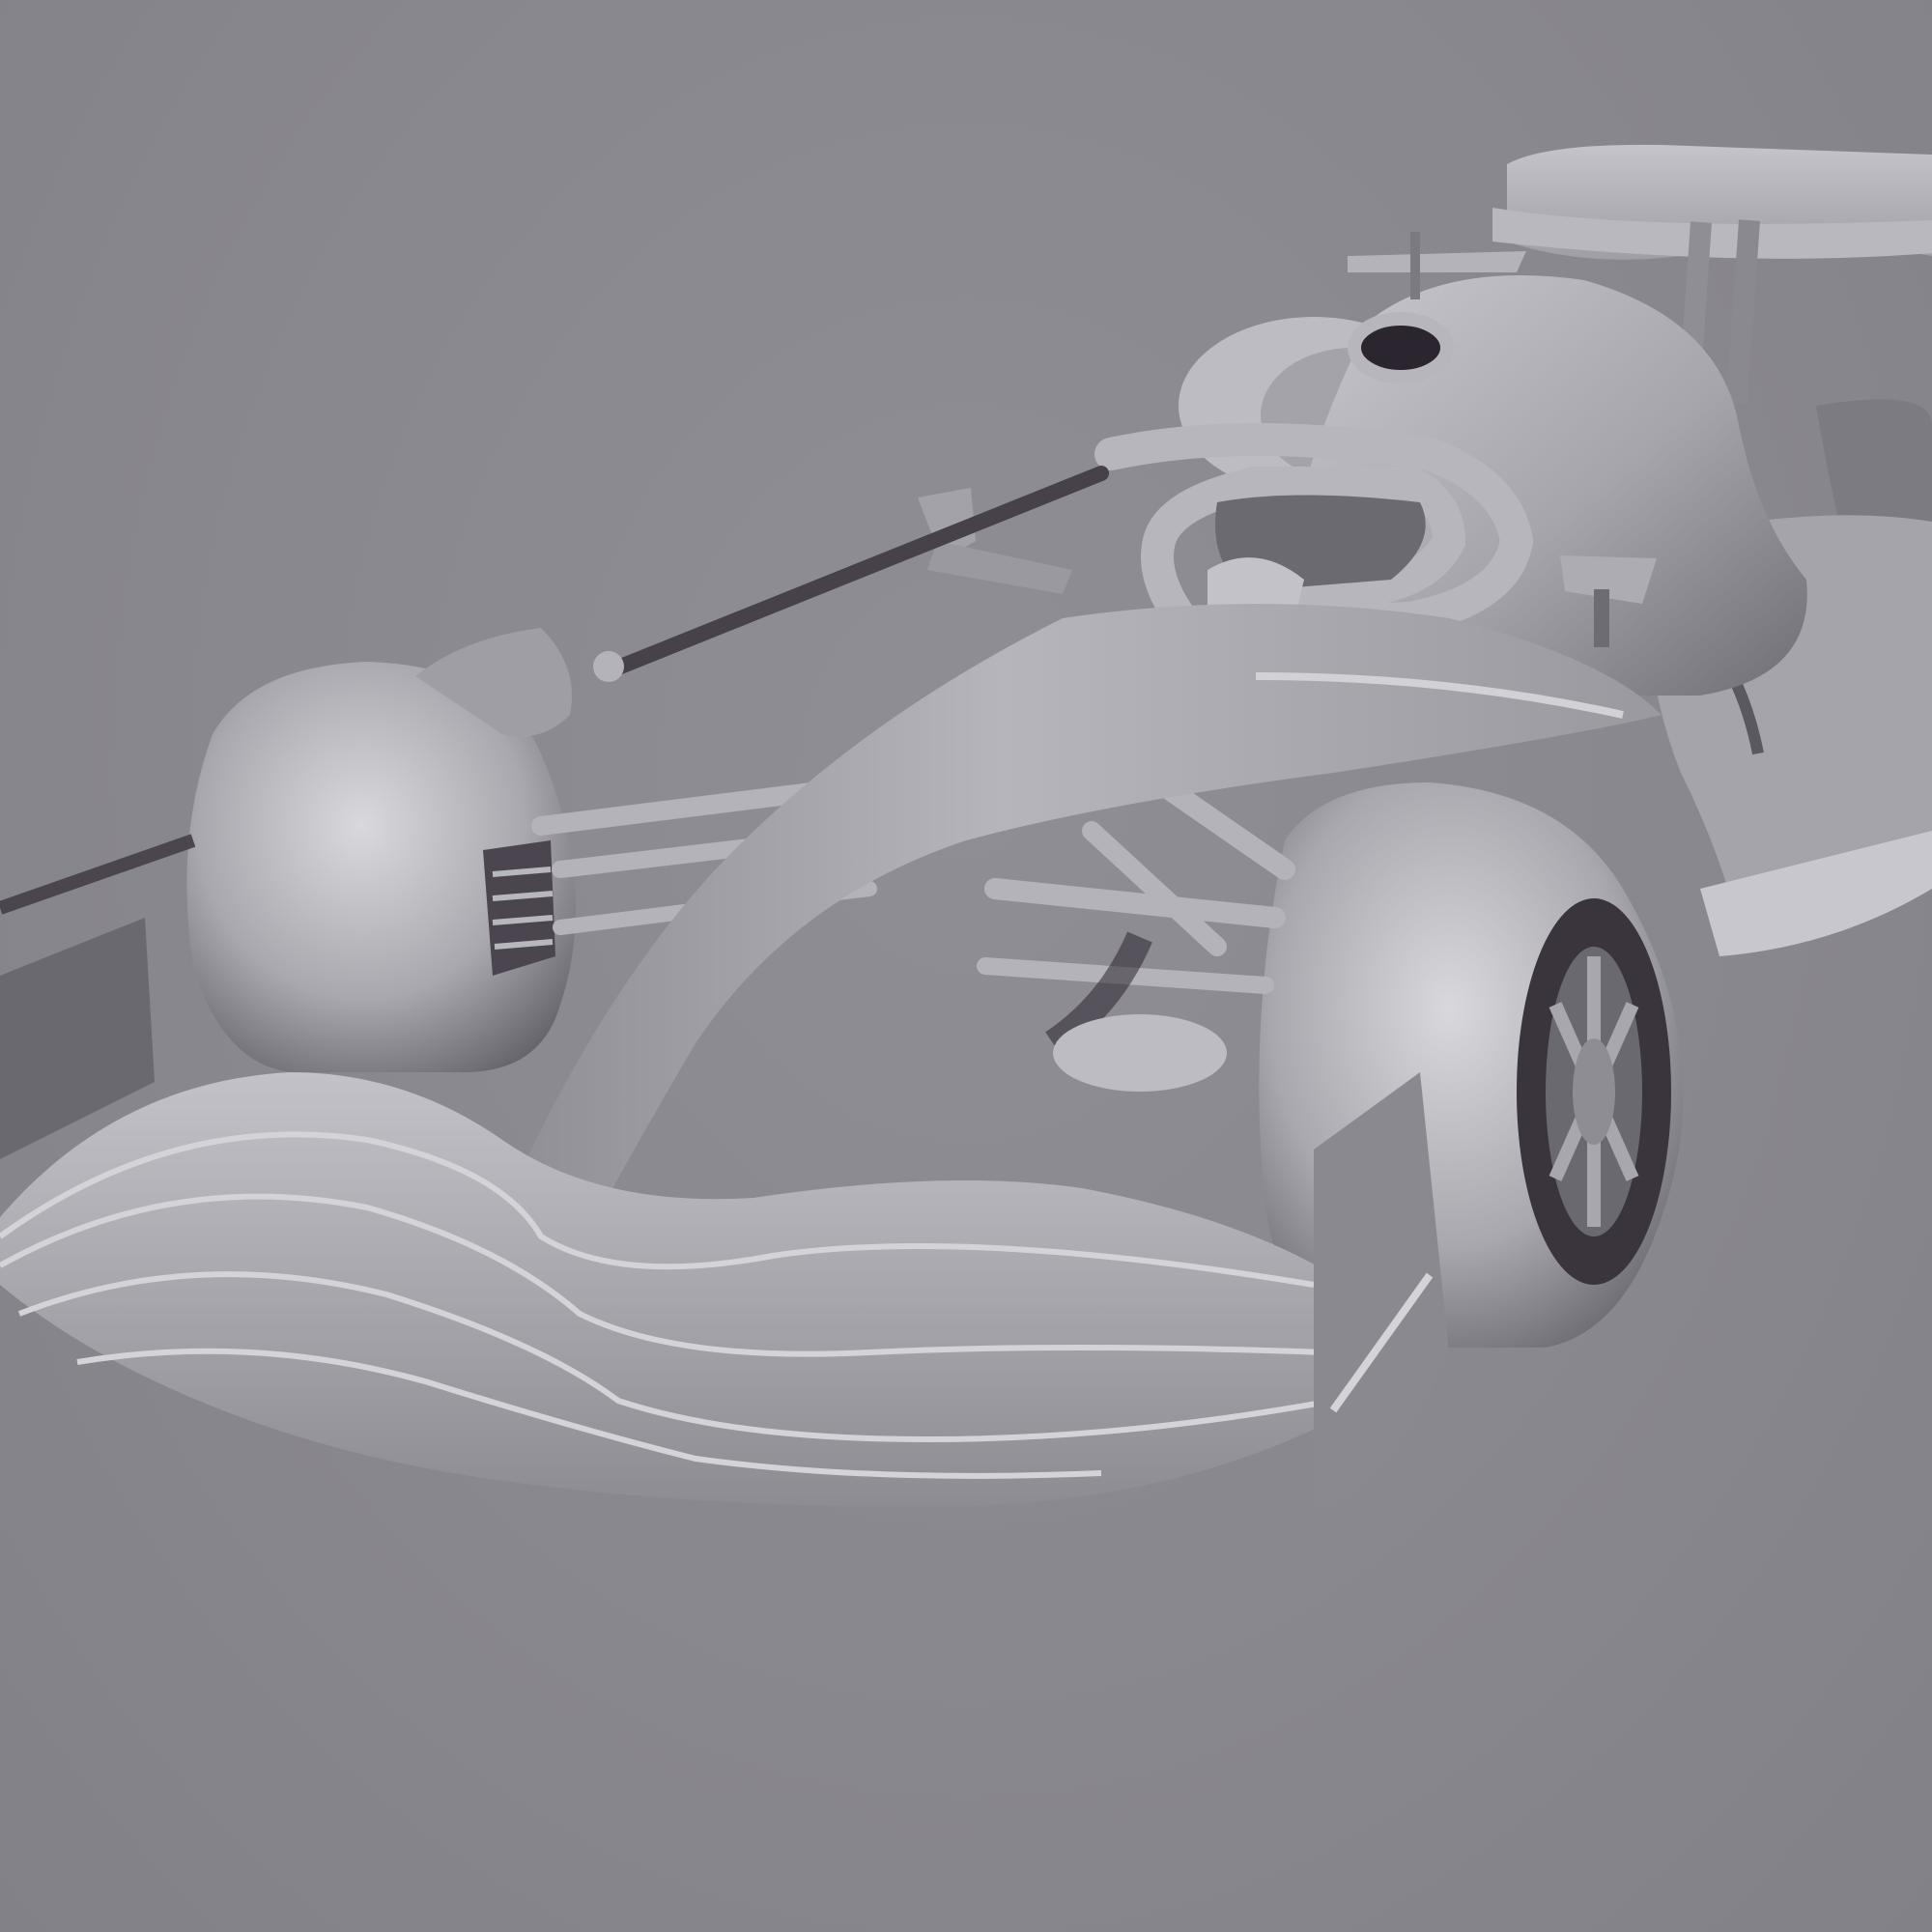 This screenshot has width=1932, height=1932. What do you see at coordinates (381, 850) in the screenshot?
I see `front-left-tyre` at bounding box center [381, 850].